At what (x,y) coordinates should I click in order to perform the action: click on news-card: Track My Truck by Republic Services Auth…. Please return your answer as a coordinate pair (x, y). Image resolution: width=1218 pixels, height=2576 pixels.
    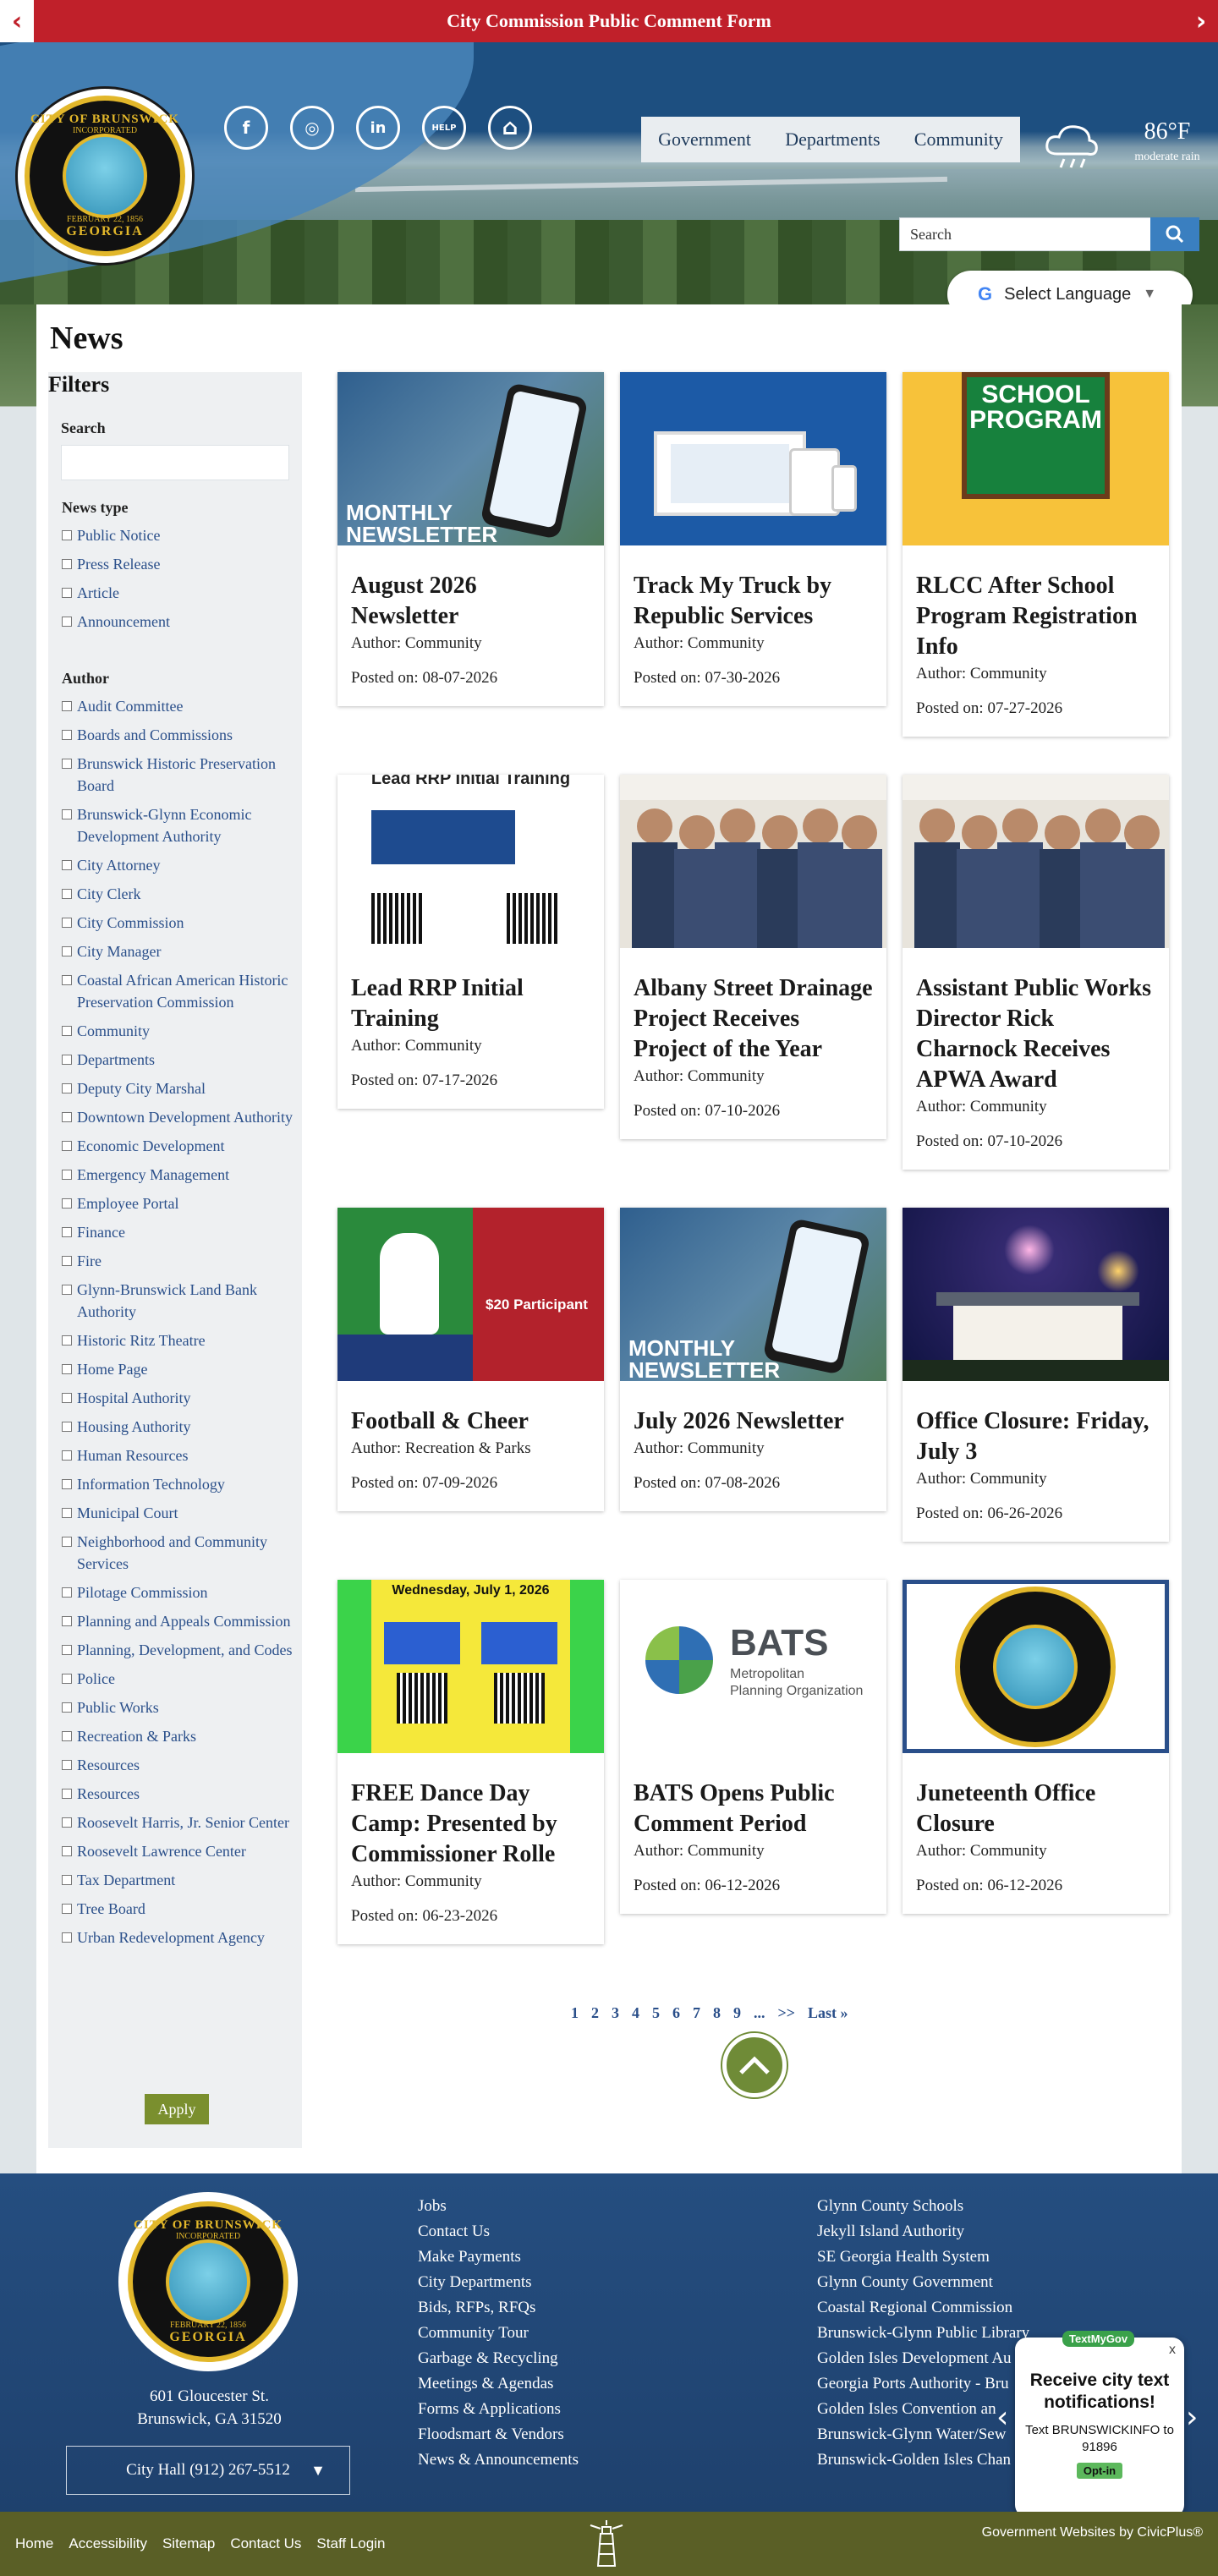
    Looking at the image, I should click on (753, 539).